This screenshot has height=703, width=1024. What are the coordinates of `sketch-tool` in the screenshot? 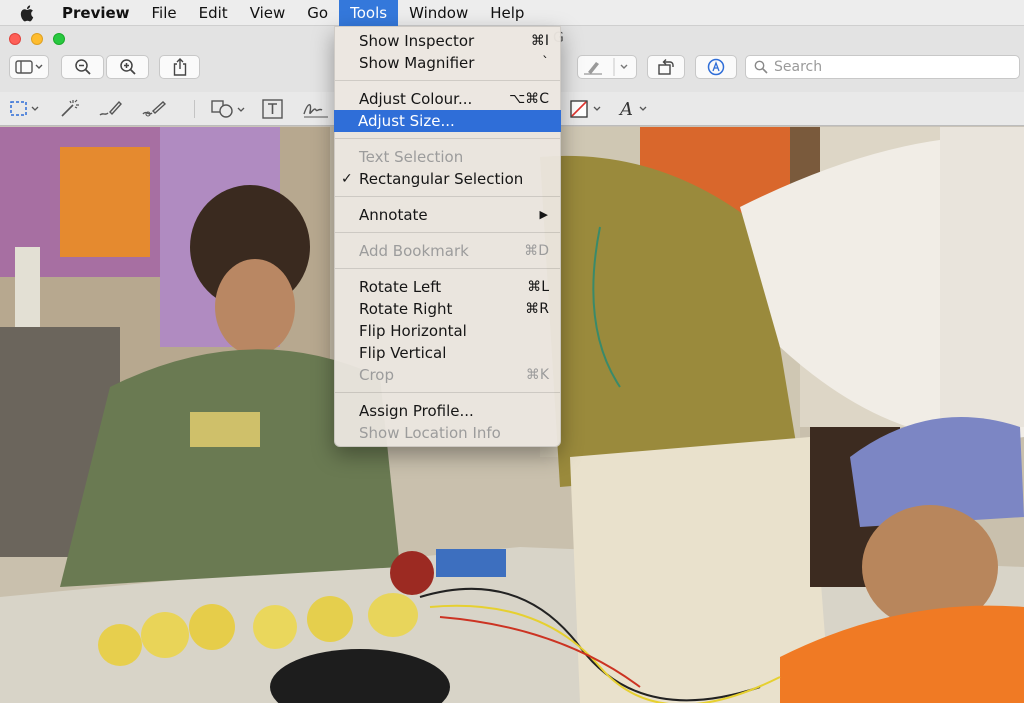 It's located at (111, 109).